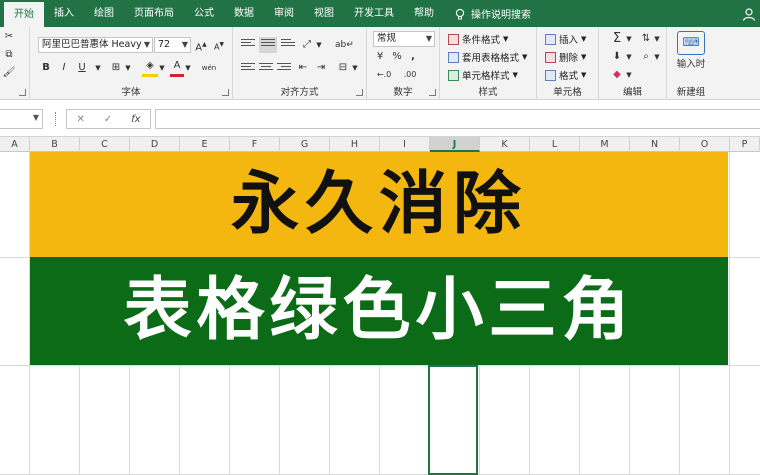  I want to click on align-right-icon, so click(284, 69).